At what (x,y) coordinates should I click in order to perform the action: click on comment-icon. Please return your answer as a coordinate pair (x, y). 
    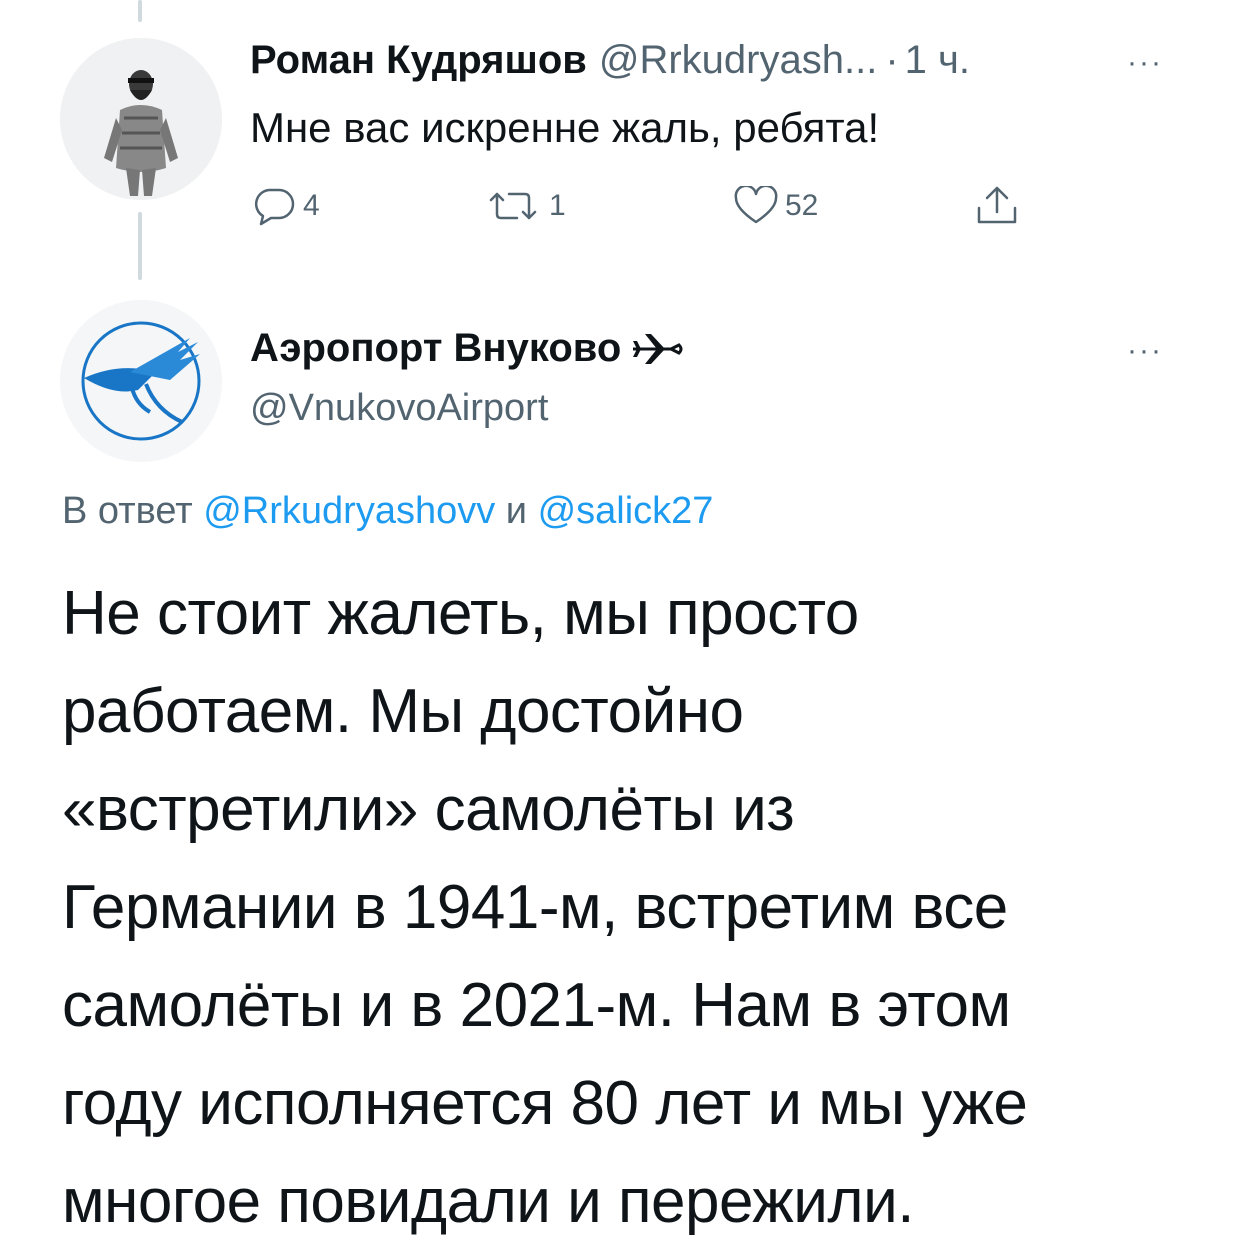
    Looking at the image, I should click on (274, 207).